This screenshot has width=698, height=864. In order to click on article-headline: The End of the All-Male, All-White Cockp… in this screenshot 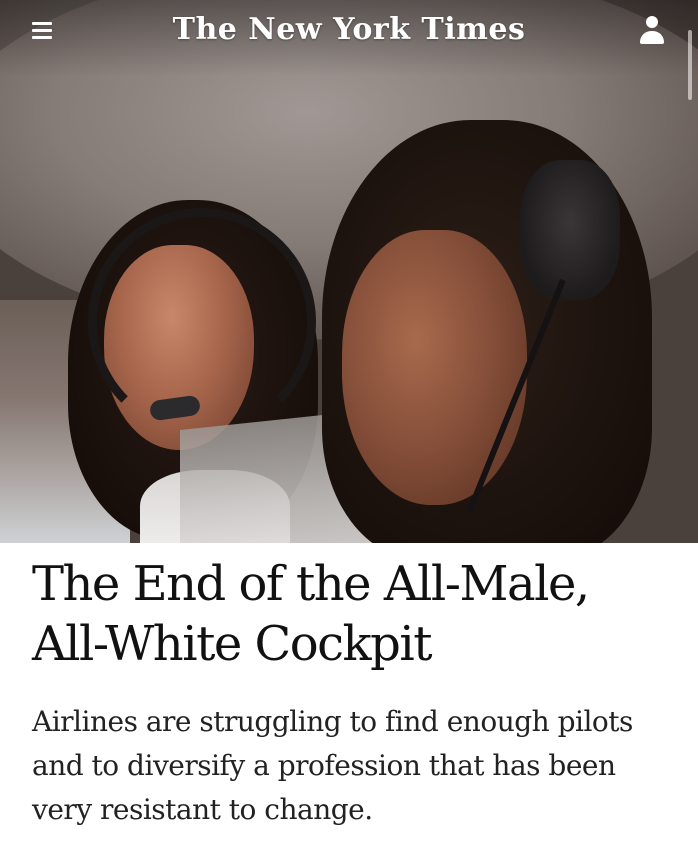, I will do `click(311, 614)`.